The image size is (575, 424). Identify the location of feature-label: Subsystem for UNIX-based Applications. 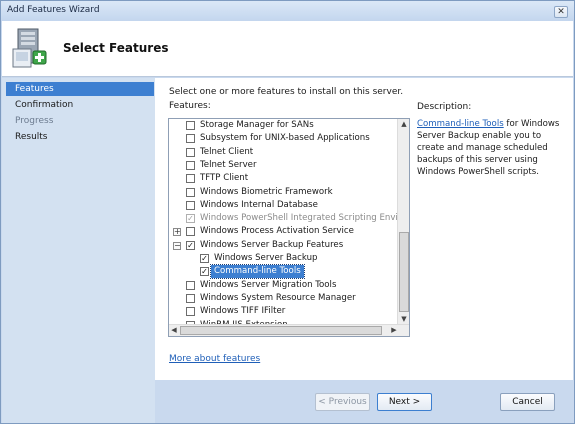
(285, 138).